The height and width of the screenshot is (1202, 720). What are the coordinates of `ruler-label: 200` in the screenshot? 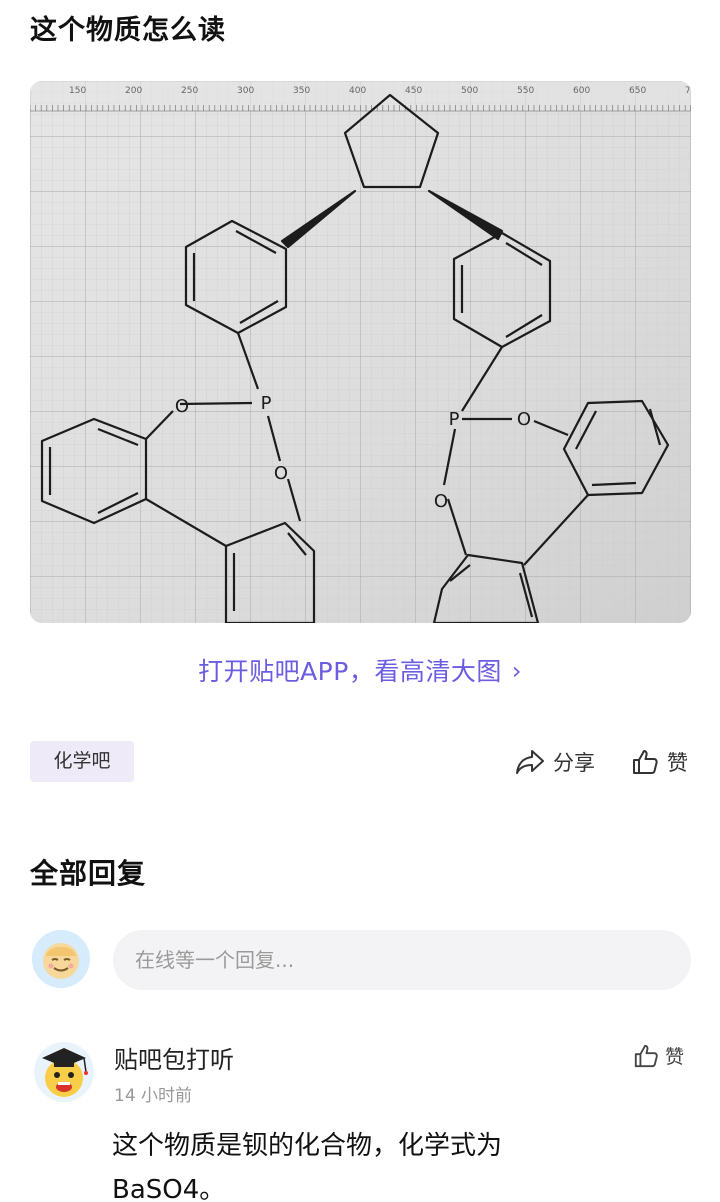 It's located at (133, 91).